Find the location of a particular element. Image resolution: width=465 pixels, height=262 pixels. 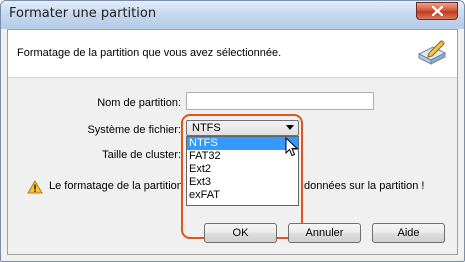

filesystem-select: NTFS is located at coordinates (242, 128).